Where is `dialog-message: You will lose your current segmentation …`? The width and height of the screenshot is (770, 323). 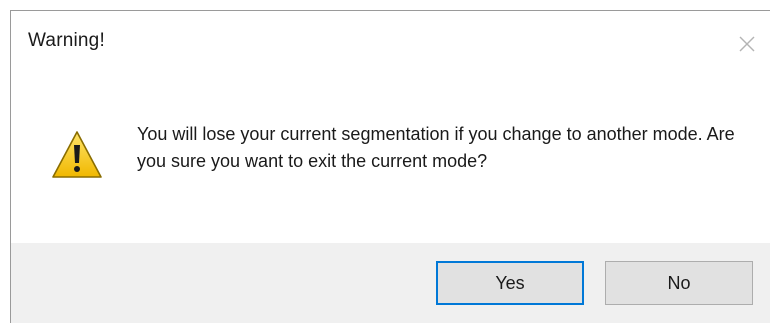
dialog-message: You will lose your current segmentation … is located at coordinates (436, 147).